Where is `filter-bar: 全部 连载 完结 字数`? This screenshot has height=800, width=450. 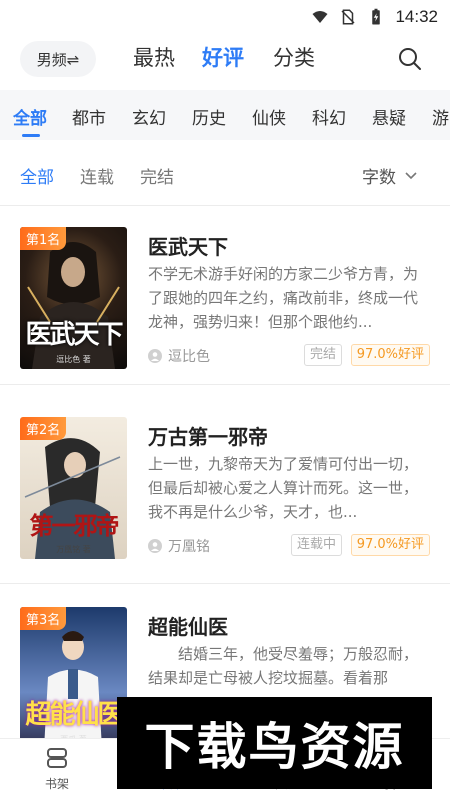 filter-bar: 全部 连载 完结 字数 is located at coordinates (225, 175).